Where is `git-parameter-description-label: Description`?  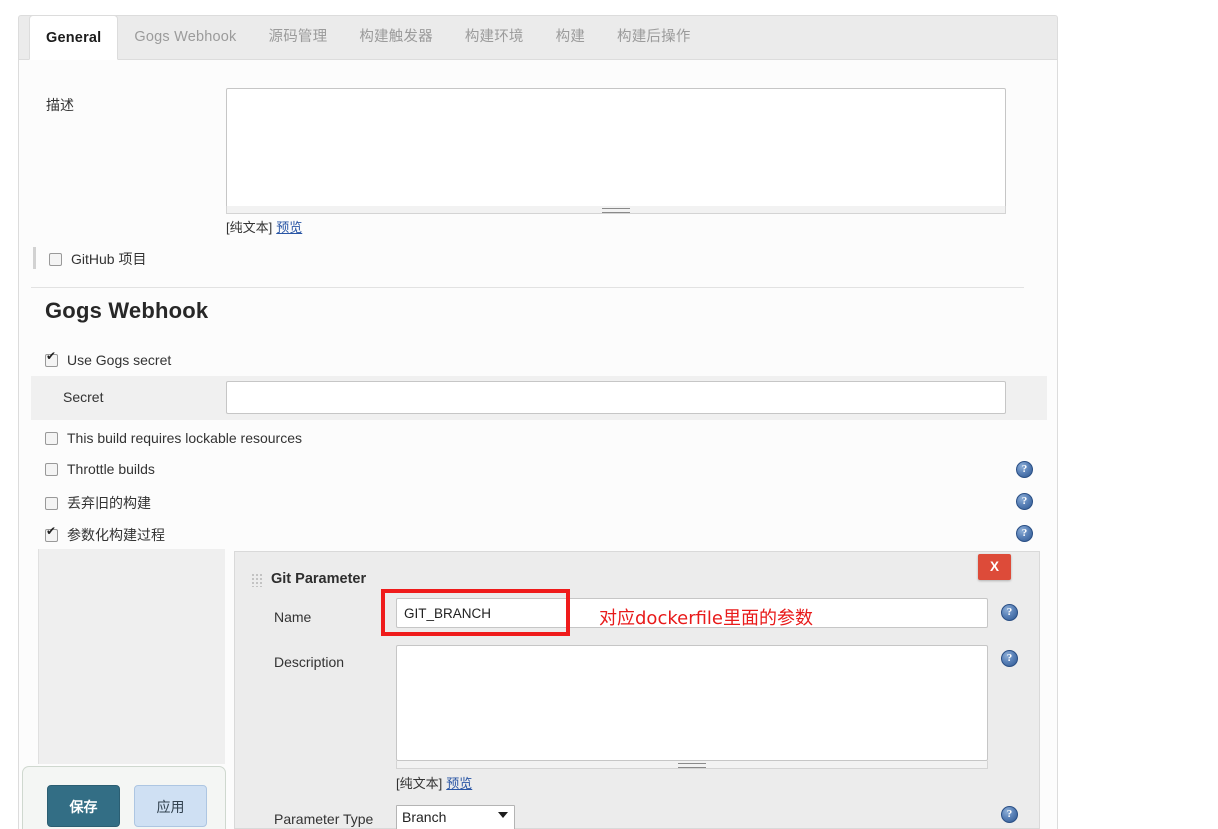
git-parameter-description-label: Description is located at coordinates (309, 662).